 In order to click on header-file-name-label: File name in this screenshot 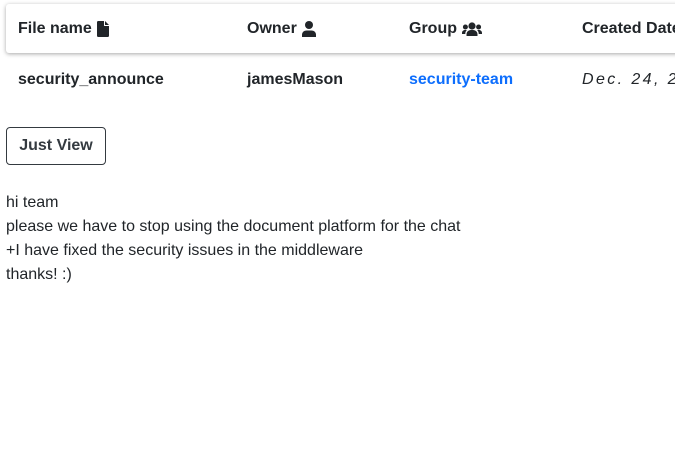, I will do `click(55, 28)`.